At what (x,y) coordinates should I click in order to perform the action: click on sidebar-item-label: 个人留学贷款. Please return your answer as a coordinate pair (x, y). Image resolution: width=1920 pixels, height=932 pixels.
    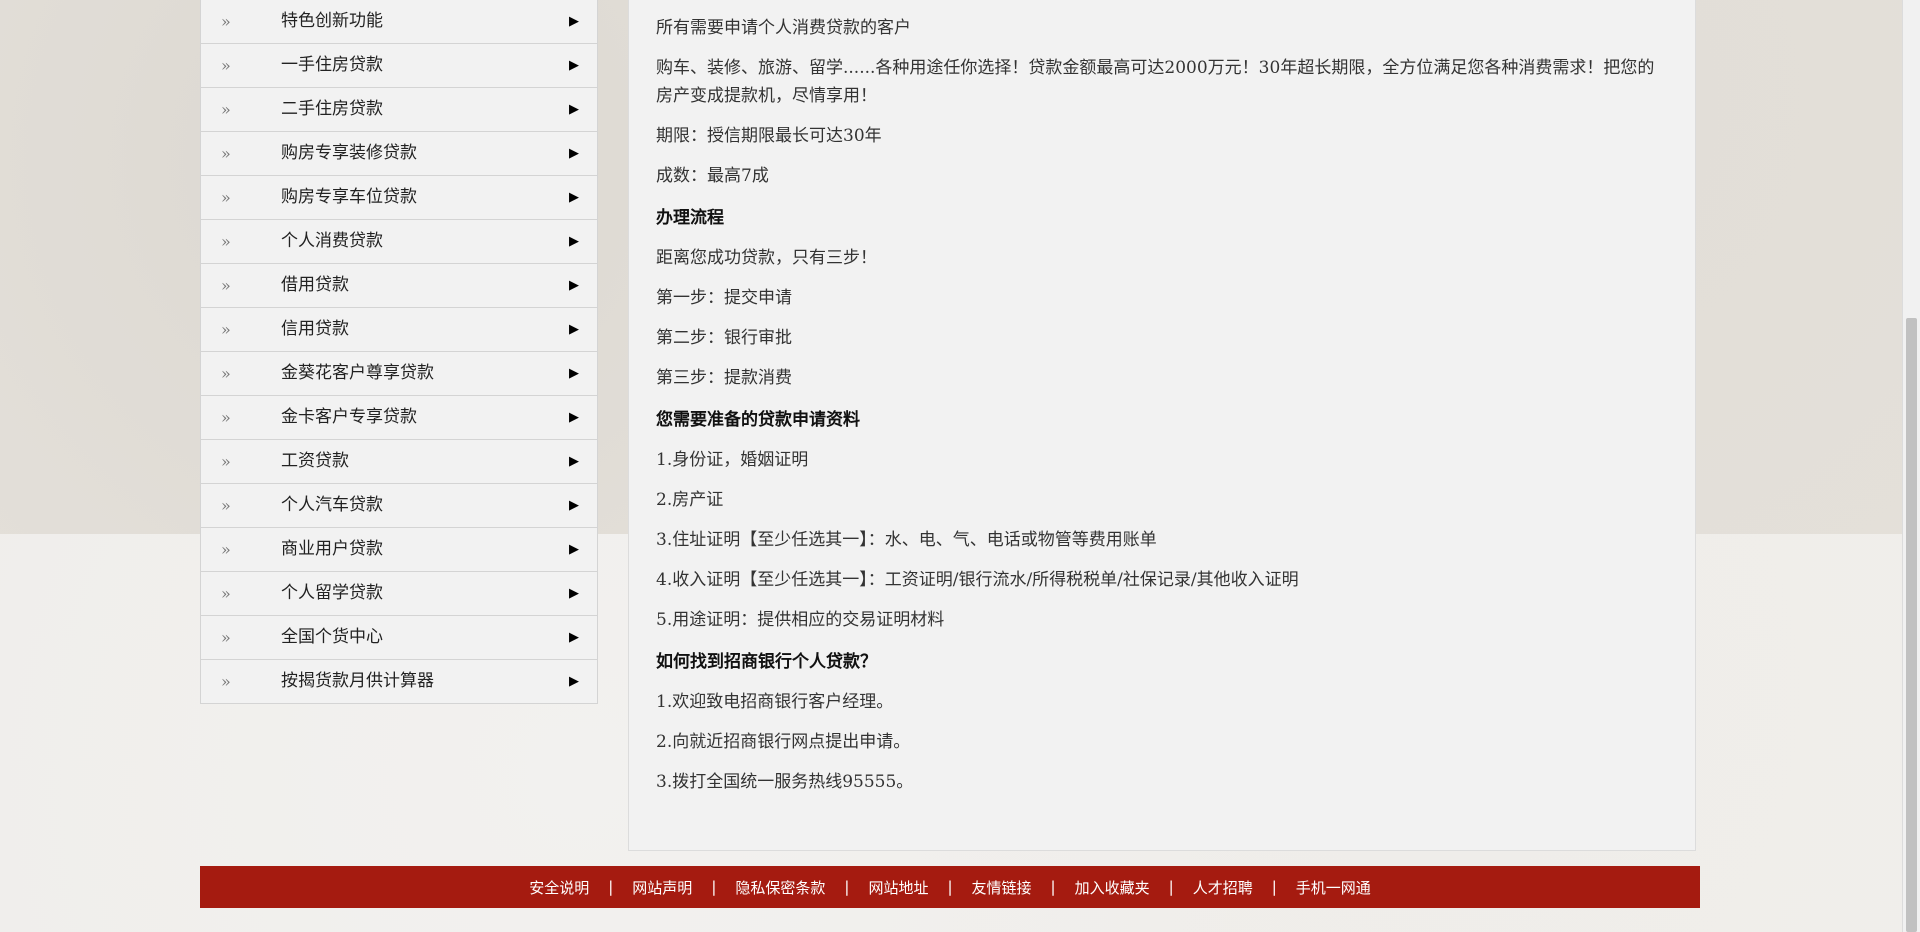
    Looking at the image, I should click on (332, 593).